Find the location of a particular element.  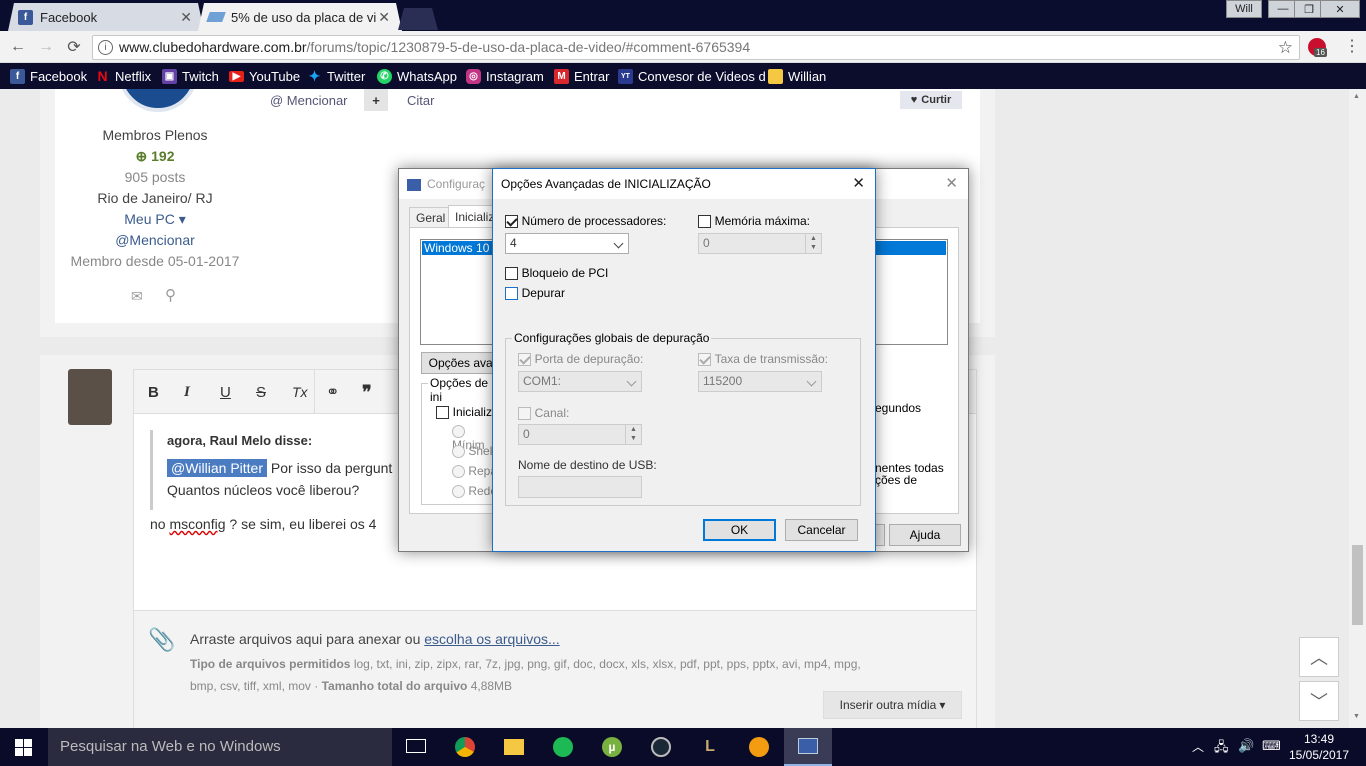

usb-target-input is located at coordinates (580, 487).